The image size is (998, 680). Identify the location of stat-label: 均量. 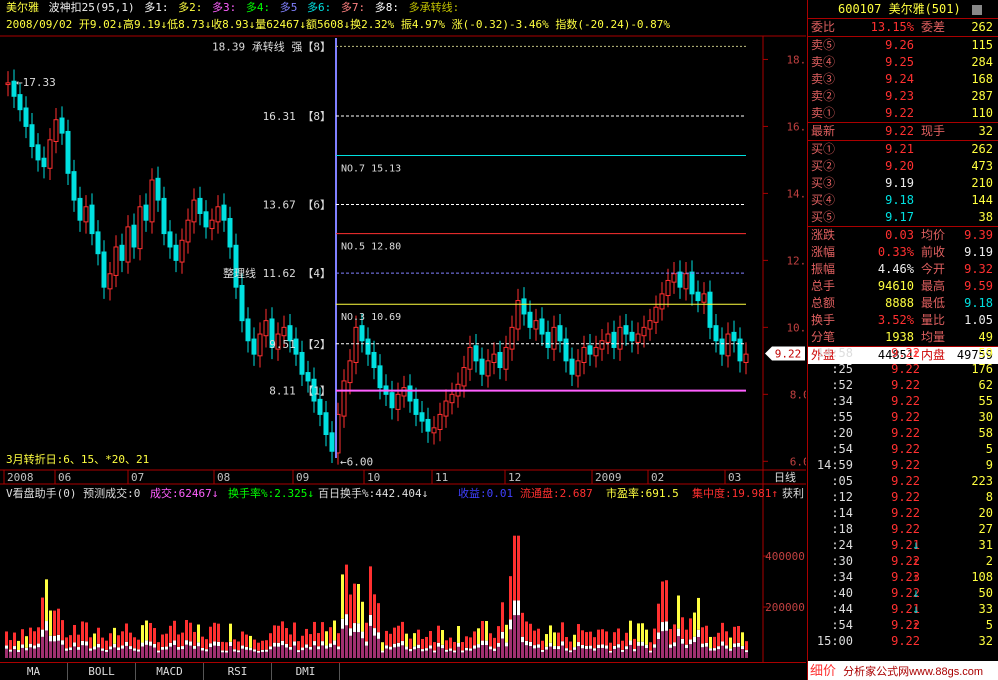
(933, 337).